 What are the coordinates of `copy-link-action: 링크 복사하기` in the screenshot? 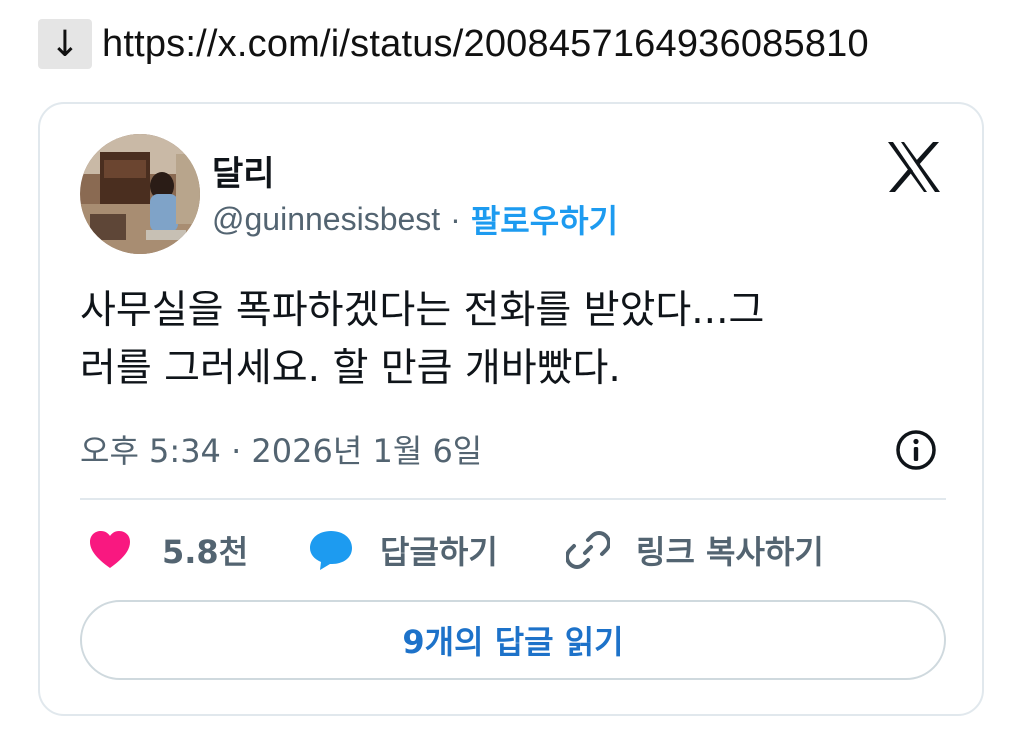 It's located at (695, 550).